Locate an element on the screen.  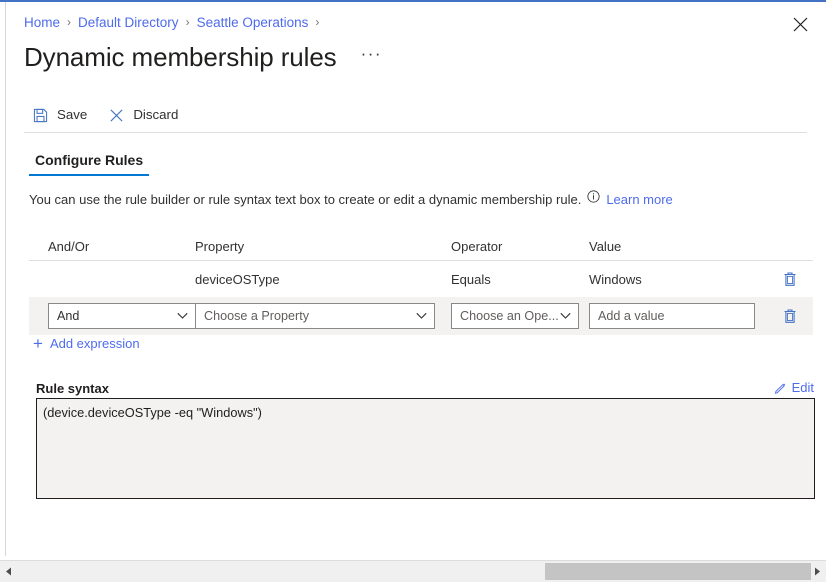
breadcrumb-item-home: Home is located at coordinates (42, 22).